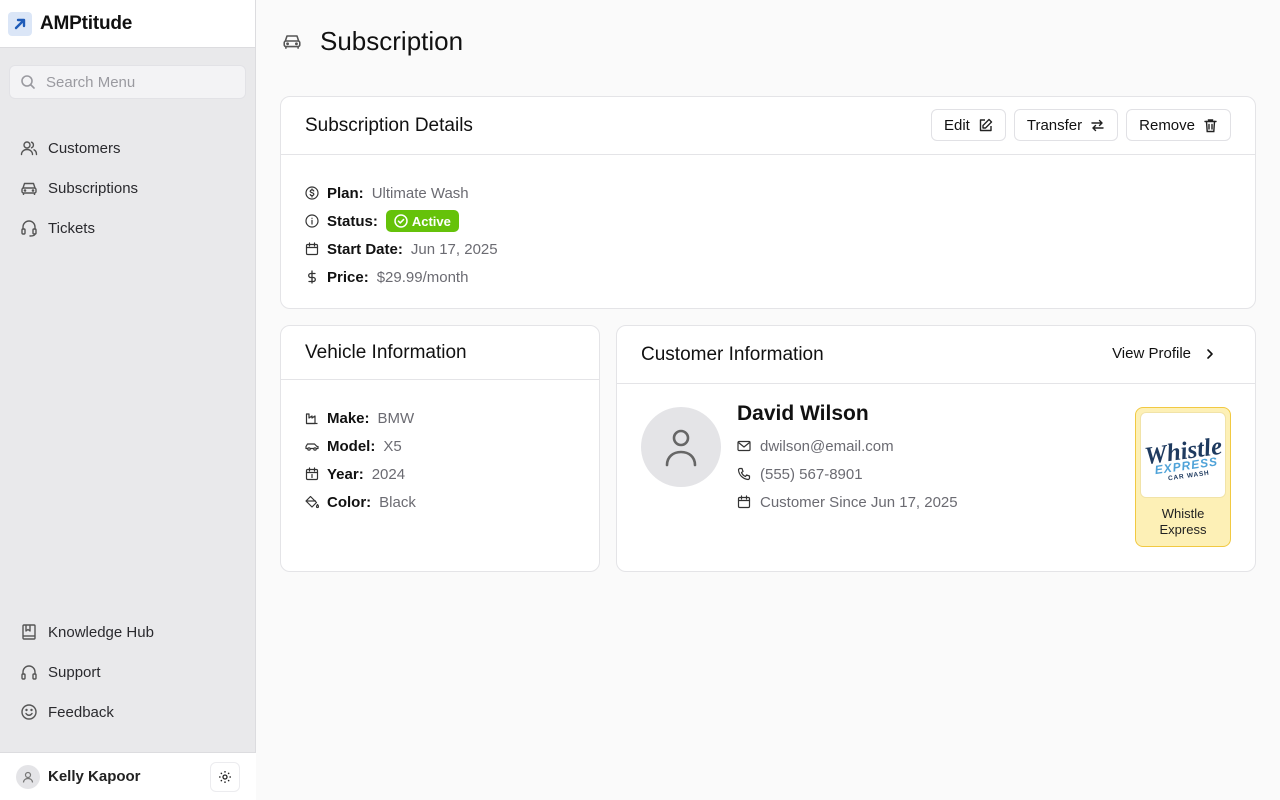 The width and height of the screenshot is (1280, 800). Describe the element at coordinates (780, 221) in the screenshot. I see `status-row: Status: Active` at that location.